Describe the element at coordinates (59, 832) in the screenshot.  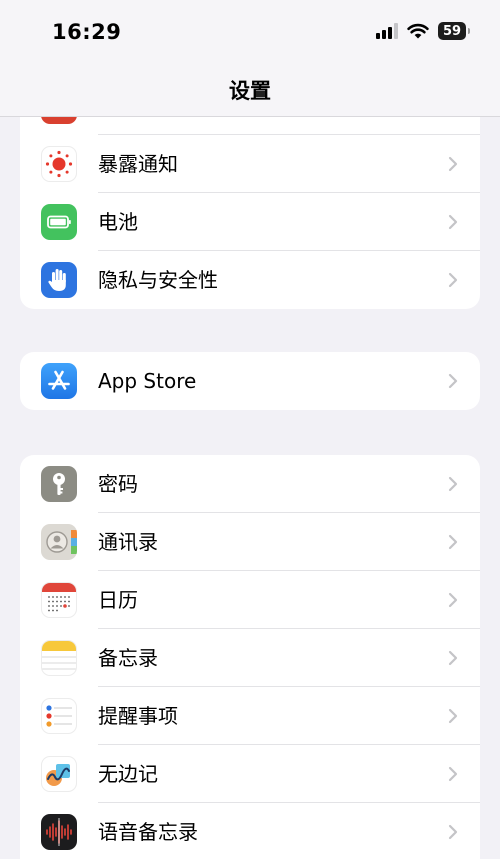
I see `voice-memos-icon` at that location.